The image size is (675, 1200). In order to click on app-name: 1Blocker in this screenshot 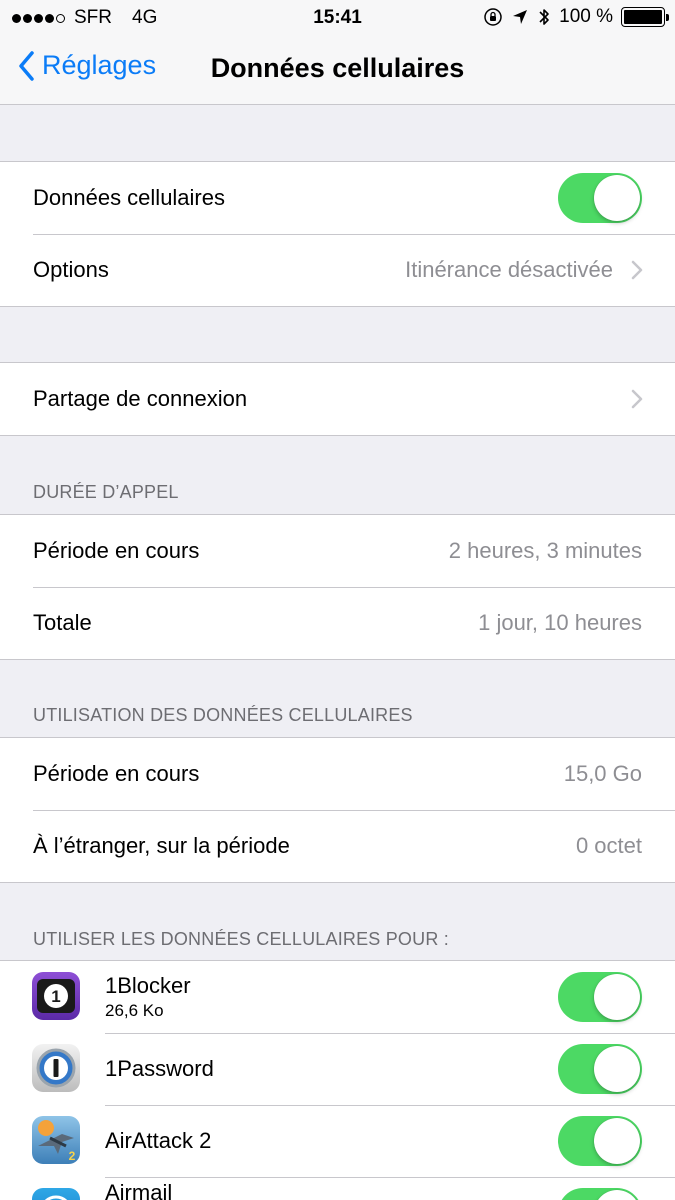, I will do `click(148, 985)`.